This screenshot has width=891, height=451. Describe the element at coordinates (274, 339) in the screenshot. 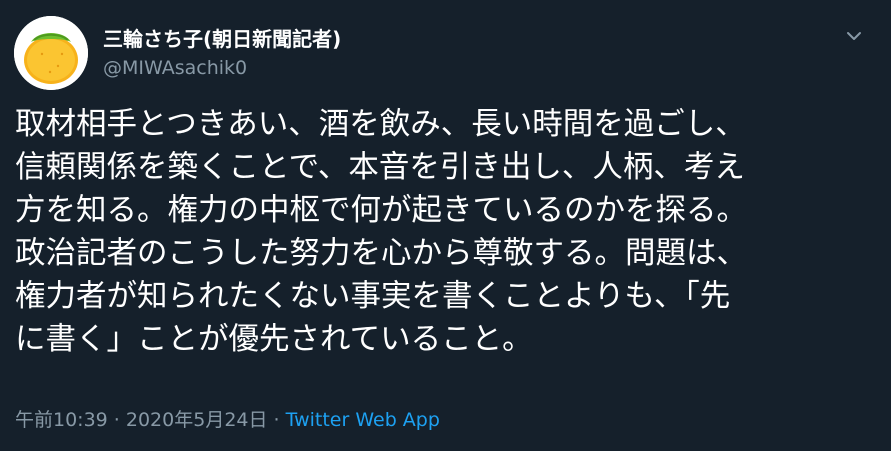

I see `tweet-text-line: に書く」ことが優先されていること。` at that location.